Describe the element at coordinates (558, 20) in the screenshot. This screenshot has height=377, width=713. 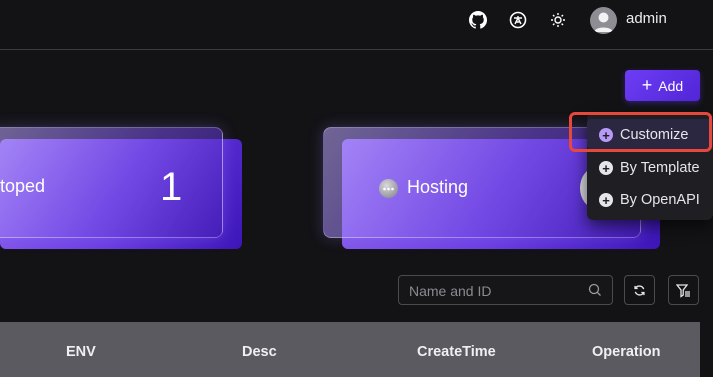
I see `theme-sun-icon` at that location.